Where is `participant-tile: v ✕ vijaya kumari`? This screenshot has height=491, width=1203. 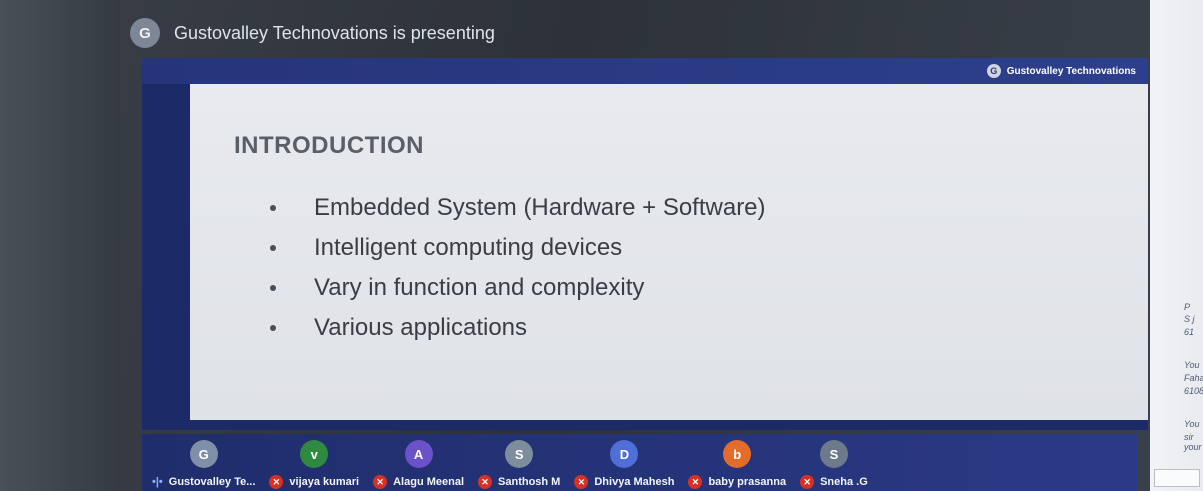
participant-tile: v ✕ vijaya kumari is located at coordinates (314, 462).